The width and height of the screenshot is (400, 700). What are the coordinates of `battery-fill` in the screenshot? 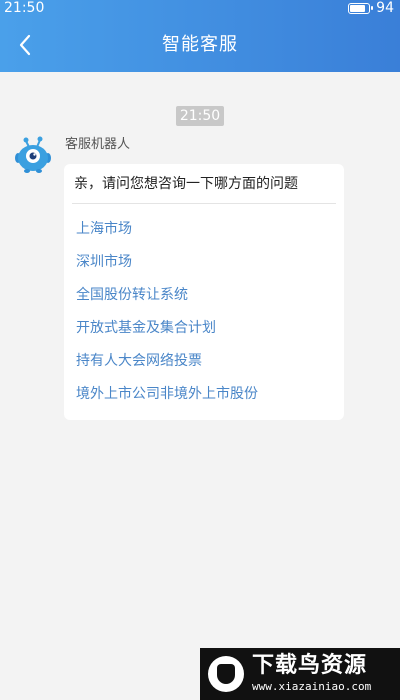 It's located at (357, 8).